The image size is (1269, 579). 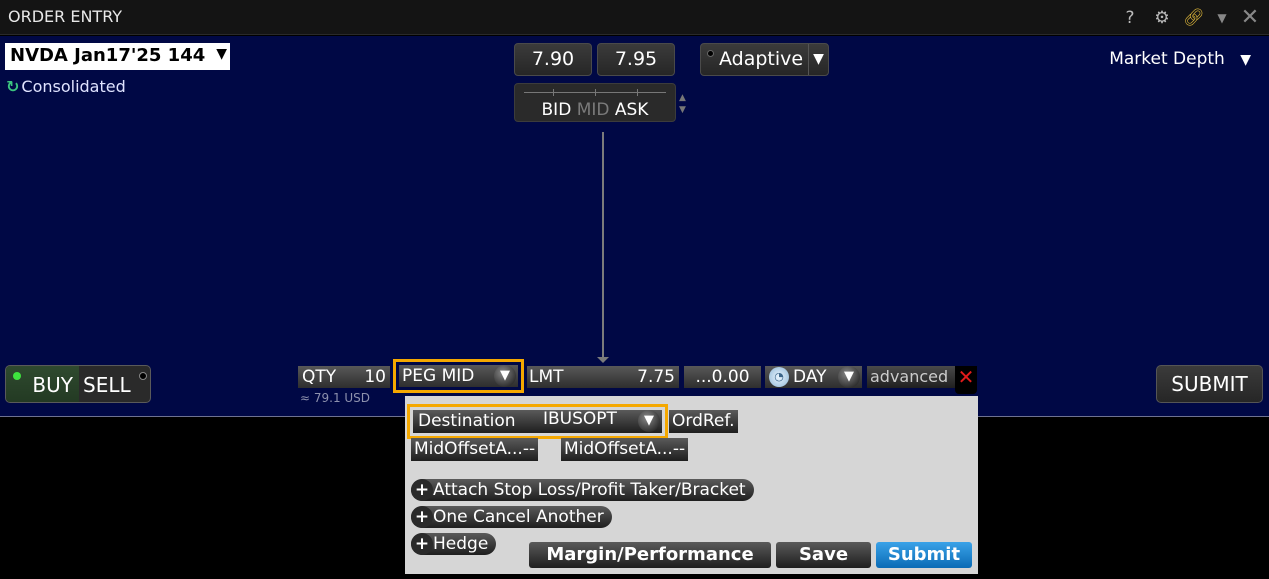 I want to click on one-cancel-another-button: + One Cancel Another, so click(x=511, y=517).